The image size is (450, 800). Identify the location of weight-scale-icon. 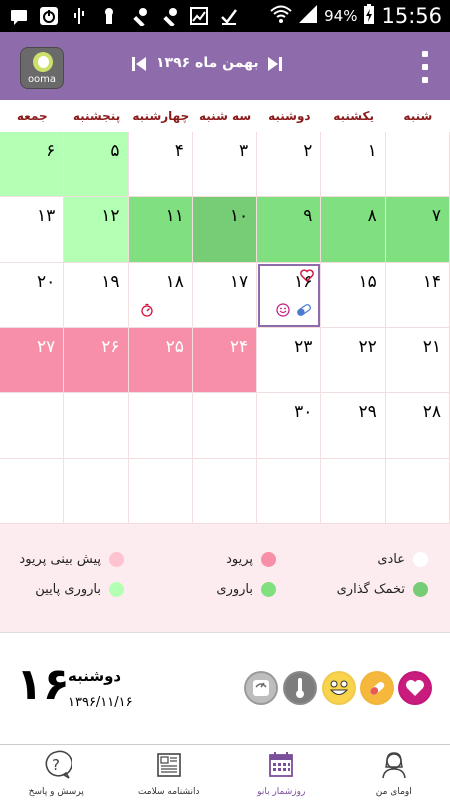
(261, 688).